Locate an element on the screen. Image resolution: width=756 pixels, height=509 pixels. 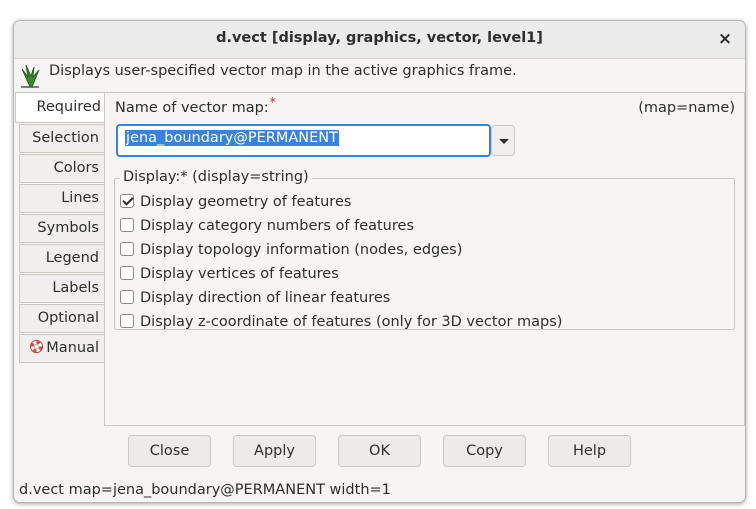
tab-manual: Manual is located at coordinates (61, 348).